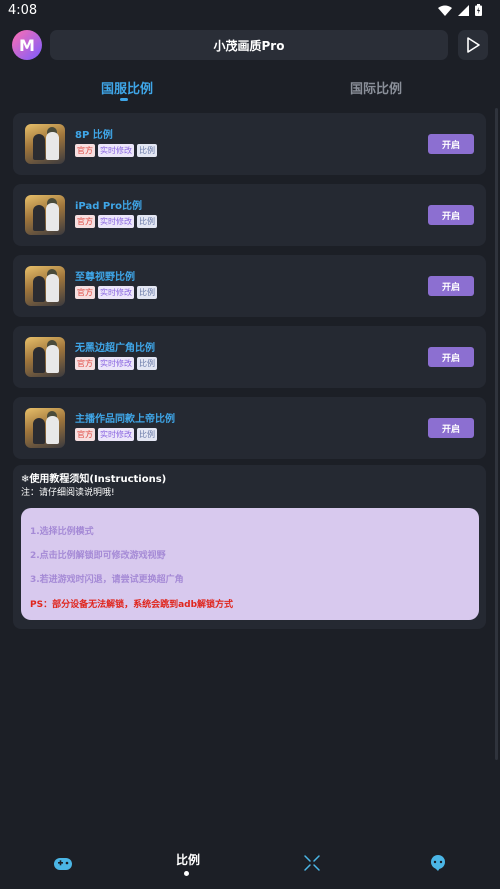 Image resolution: width=500 pixels, height=889 pixels. What do you see at coordinates (496, 434) in the screenshot?
I see `scrollbar` at bounding box center [496, 434].